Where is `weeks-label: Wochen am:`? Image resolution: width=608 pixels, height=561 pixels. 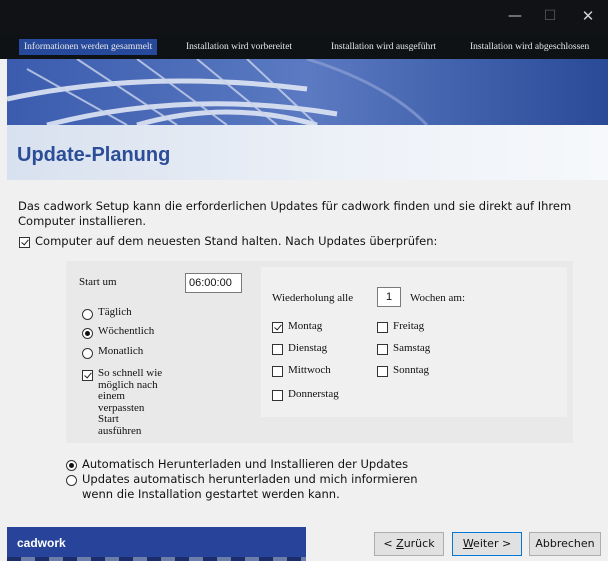 weeks-label: Wochen am: is located at coordinates (438, 298).